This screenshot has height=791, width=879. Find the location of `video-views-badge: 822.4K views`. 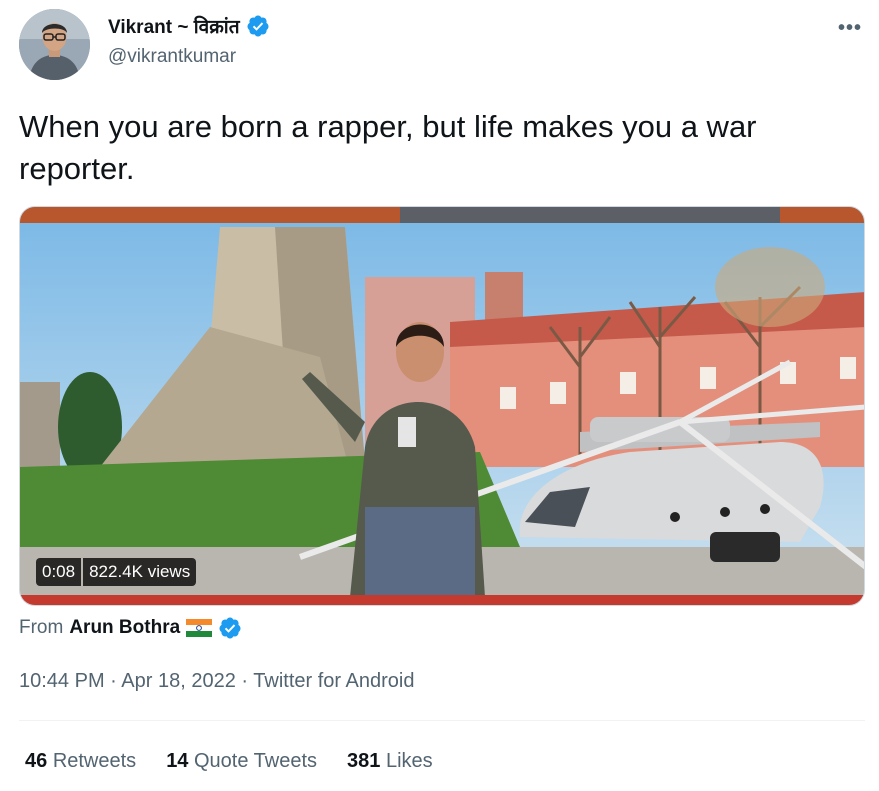

video-views-badge: 822.4K views is located at coordinates (140, 572).